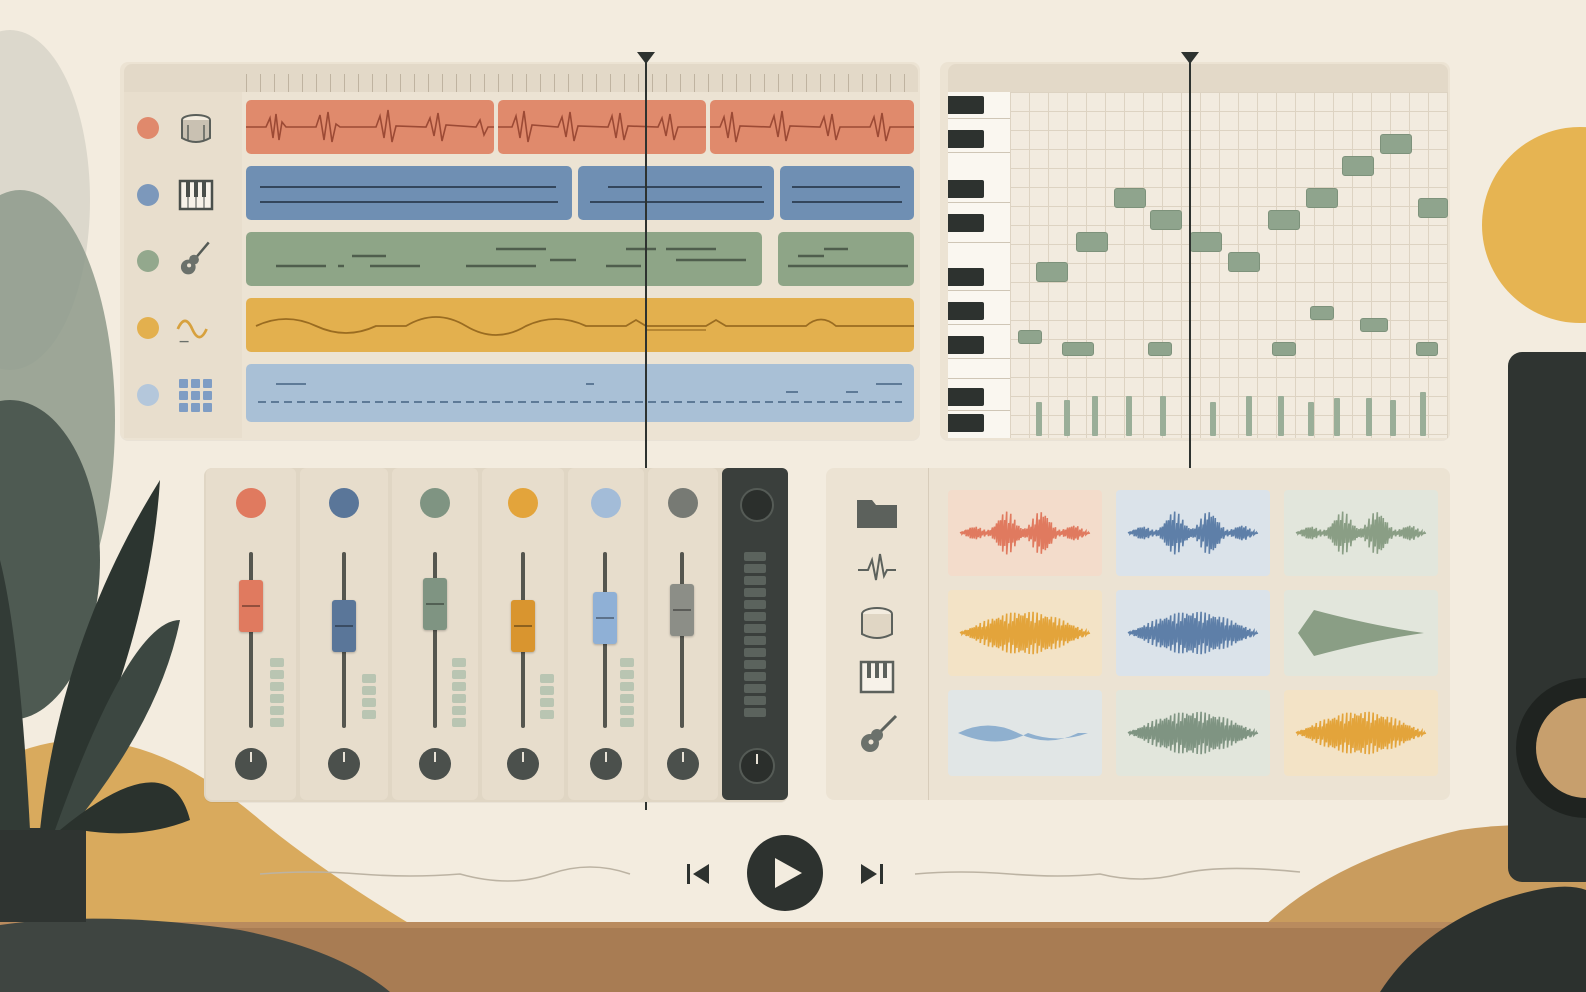 This screenshot has width=1586, height=992. Describe the element at coordinates (148, 195) in the screenshot. I see `track-color-keys` at that location.